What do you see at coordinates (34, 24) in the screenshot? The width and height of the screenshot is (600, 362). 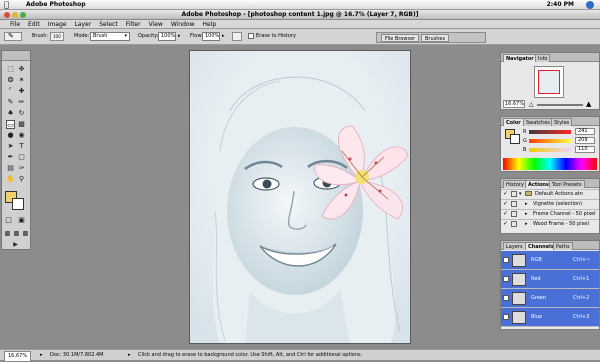 I see `menu-edit: Edit` at bounding box center [34, 24].